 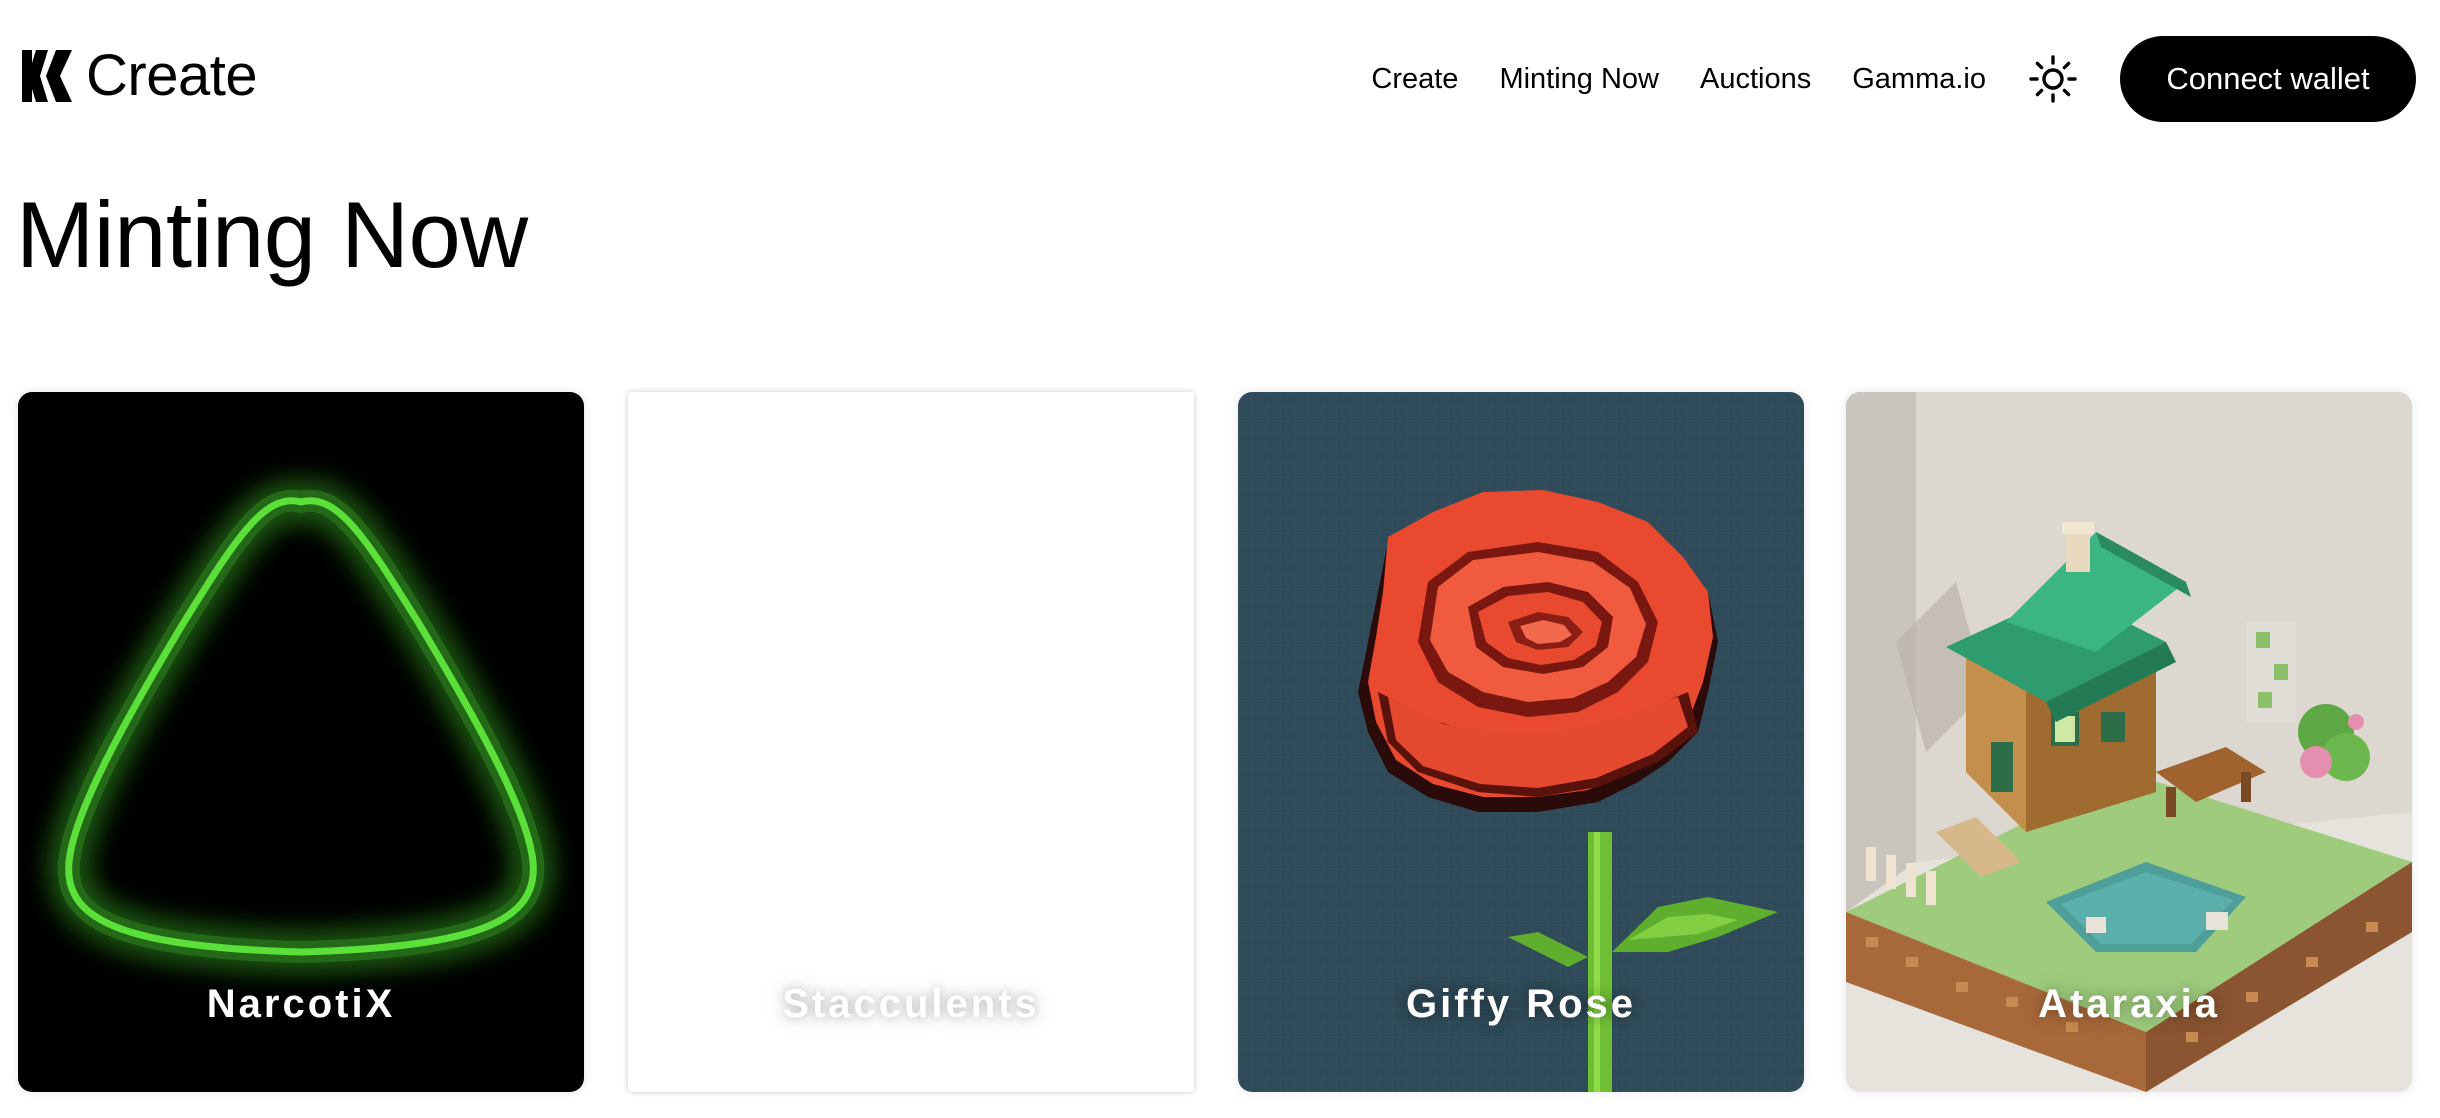 I want to click on nav-link-create: Create, so click(x=1414, y=79).